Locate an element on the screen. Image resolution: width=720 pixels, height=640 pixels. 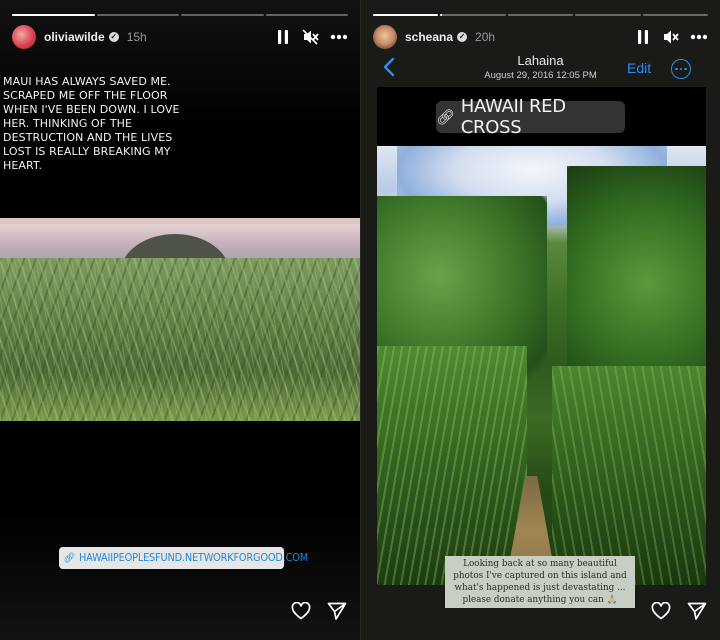
edit-button: Edit is located at coordinates (639, 68).